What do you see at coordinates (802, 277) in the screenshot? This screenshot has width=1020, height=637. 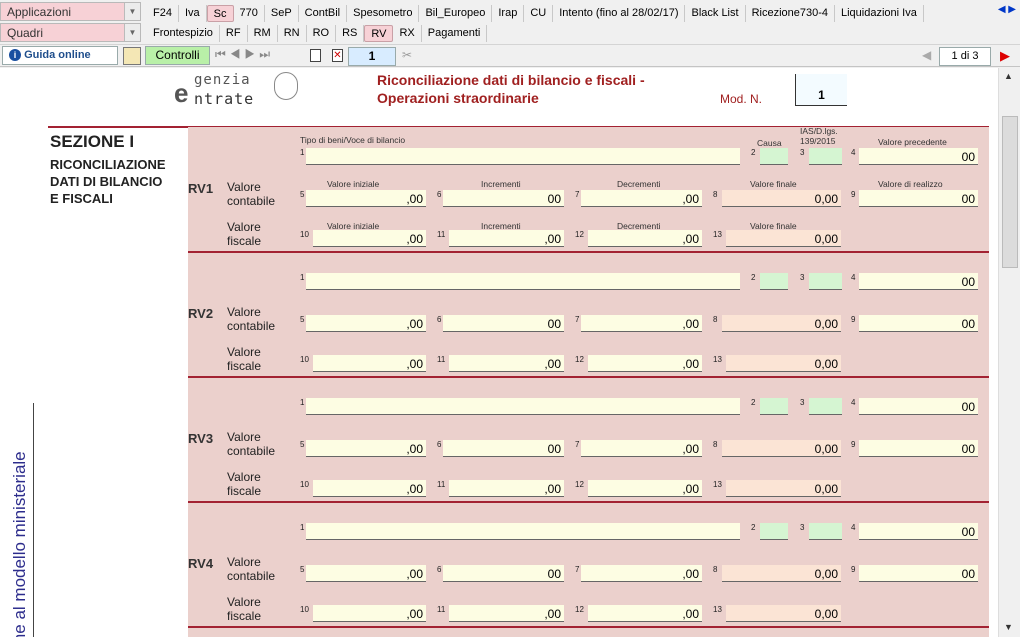 I see `field-number: 3` at bounding box center [802, 277].